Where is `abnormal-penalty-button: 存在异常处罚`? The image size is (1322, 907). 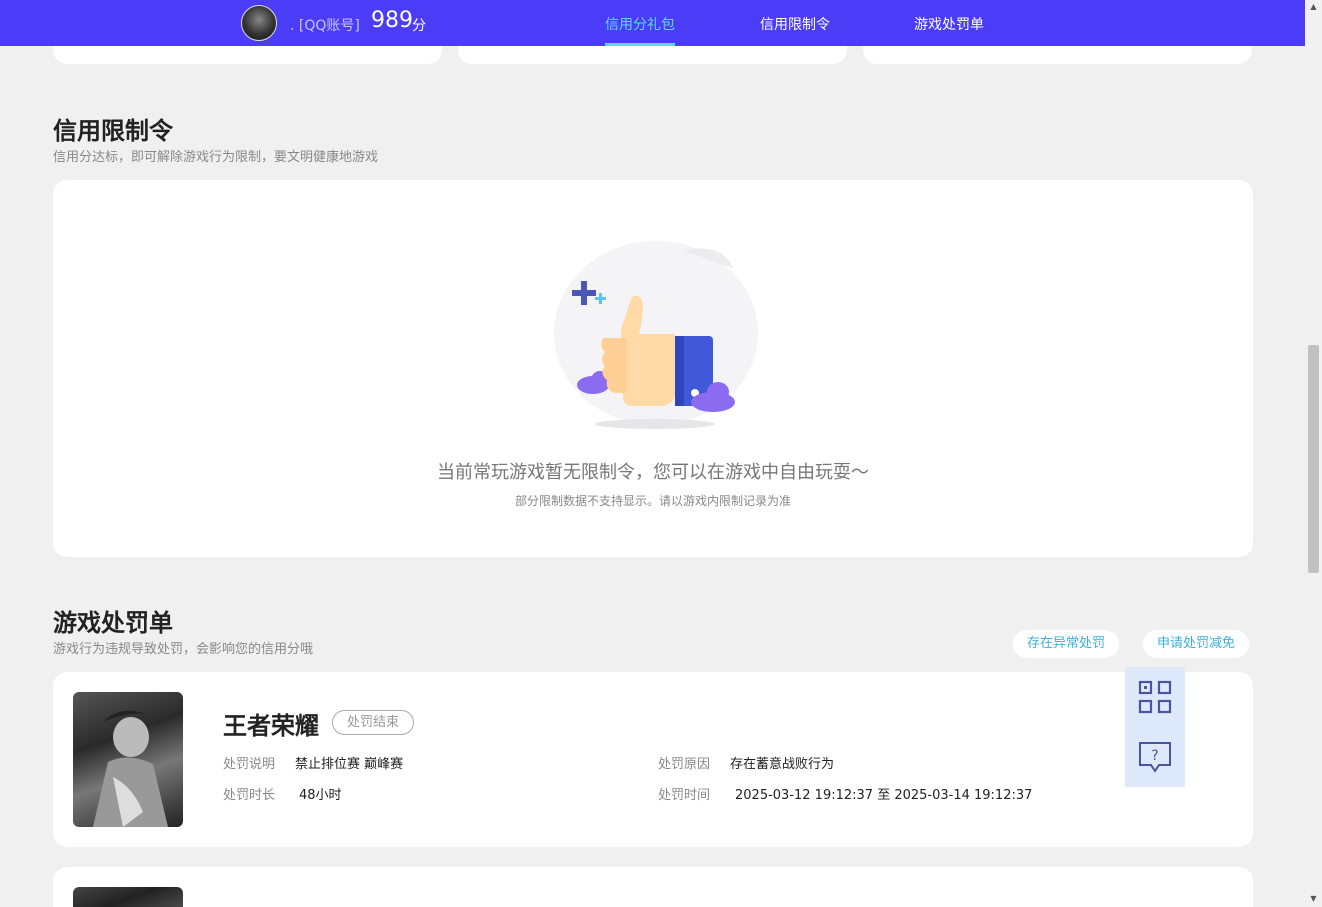
abnormal-penalty-button: 存在异常处罚 is located at coordinates (1066, 644).